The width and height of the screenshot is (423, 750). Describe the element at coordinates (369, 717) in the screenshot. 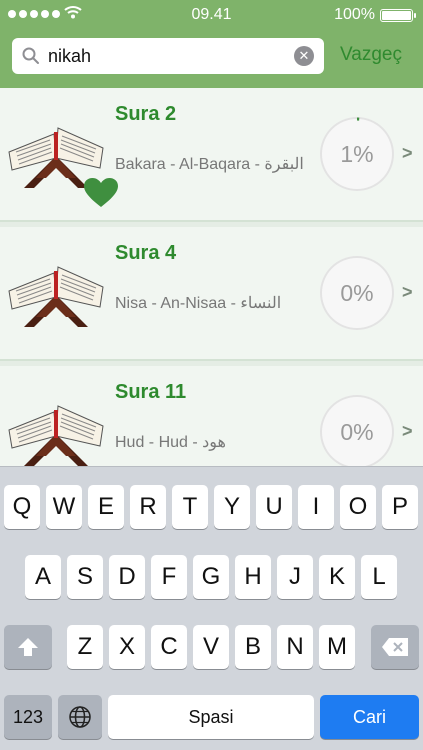

I see `return-key: Cari` at that location.